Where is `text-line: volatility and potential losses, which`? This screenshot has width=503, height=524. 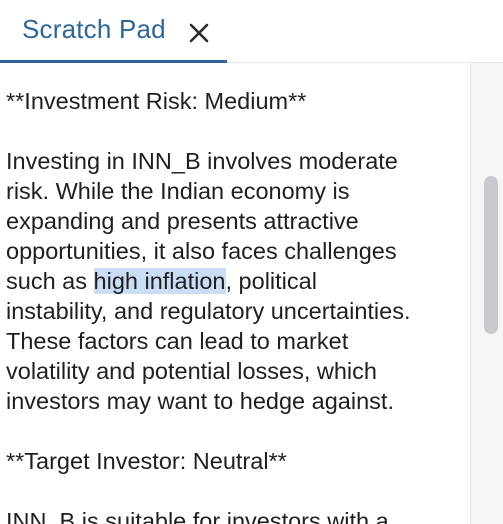 text-line: volatility and potential losses, which is located at coordinates (191, 371).